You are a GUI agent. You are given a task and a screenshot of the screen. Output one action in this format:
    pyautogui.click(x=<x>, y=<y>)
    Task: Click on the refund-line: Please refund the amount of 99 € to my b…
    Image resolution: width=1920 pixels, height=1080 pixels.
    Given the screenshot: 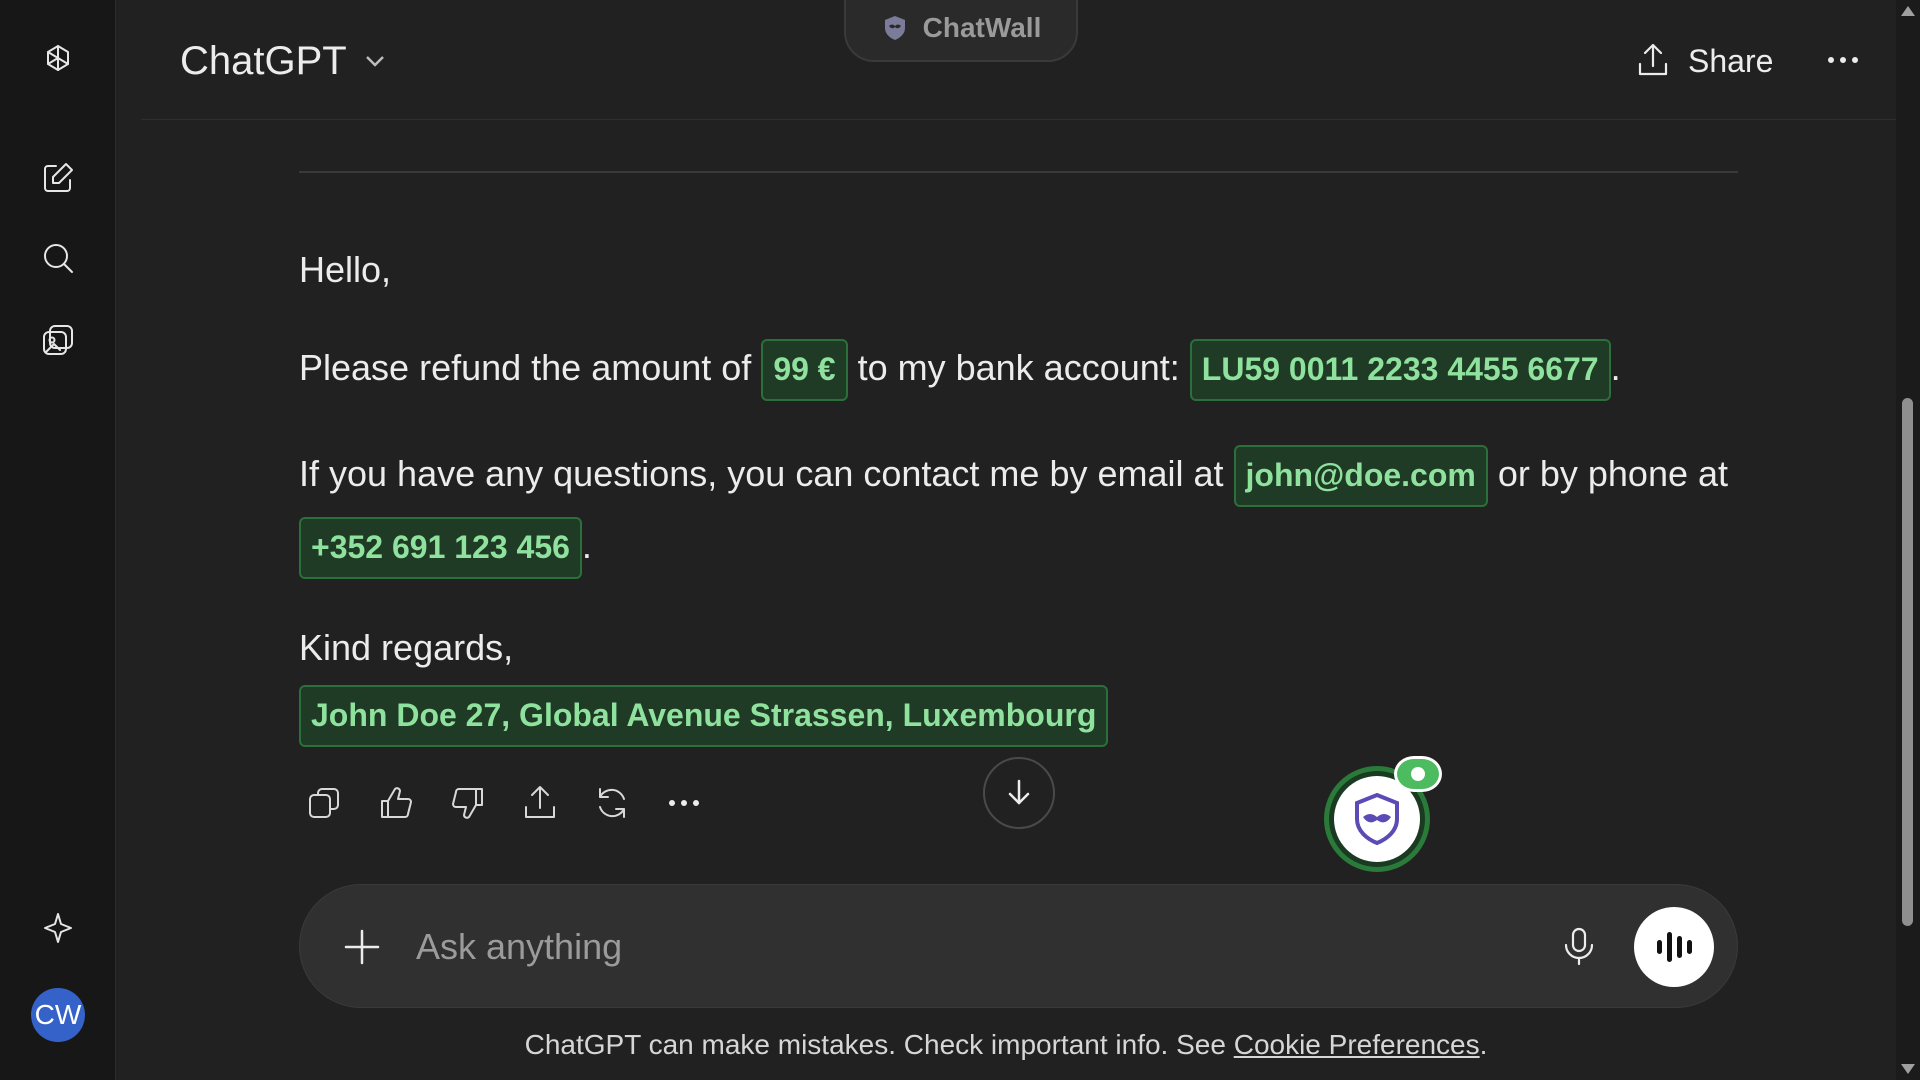 What is the action you would take?
    pyautogui.click(x=960, y=370)
    